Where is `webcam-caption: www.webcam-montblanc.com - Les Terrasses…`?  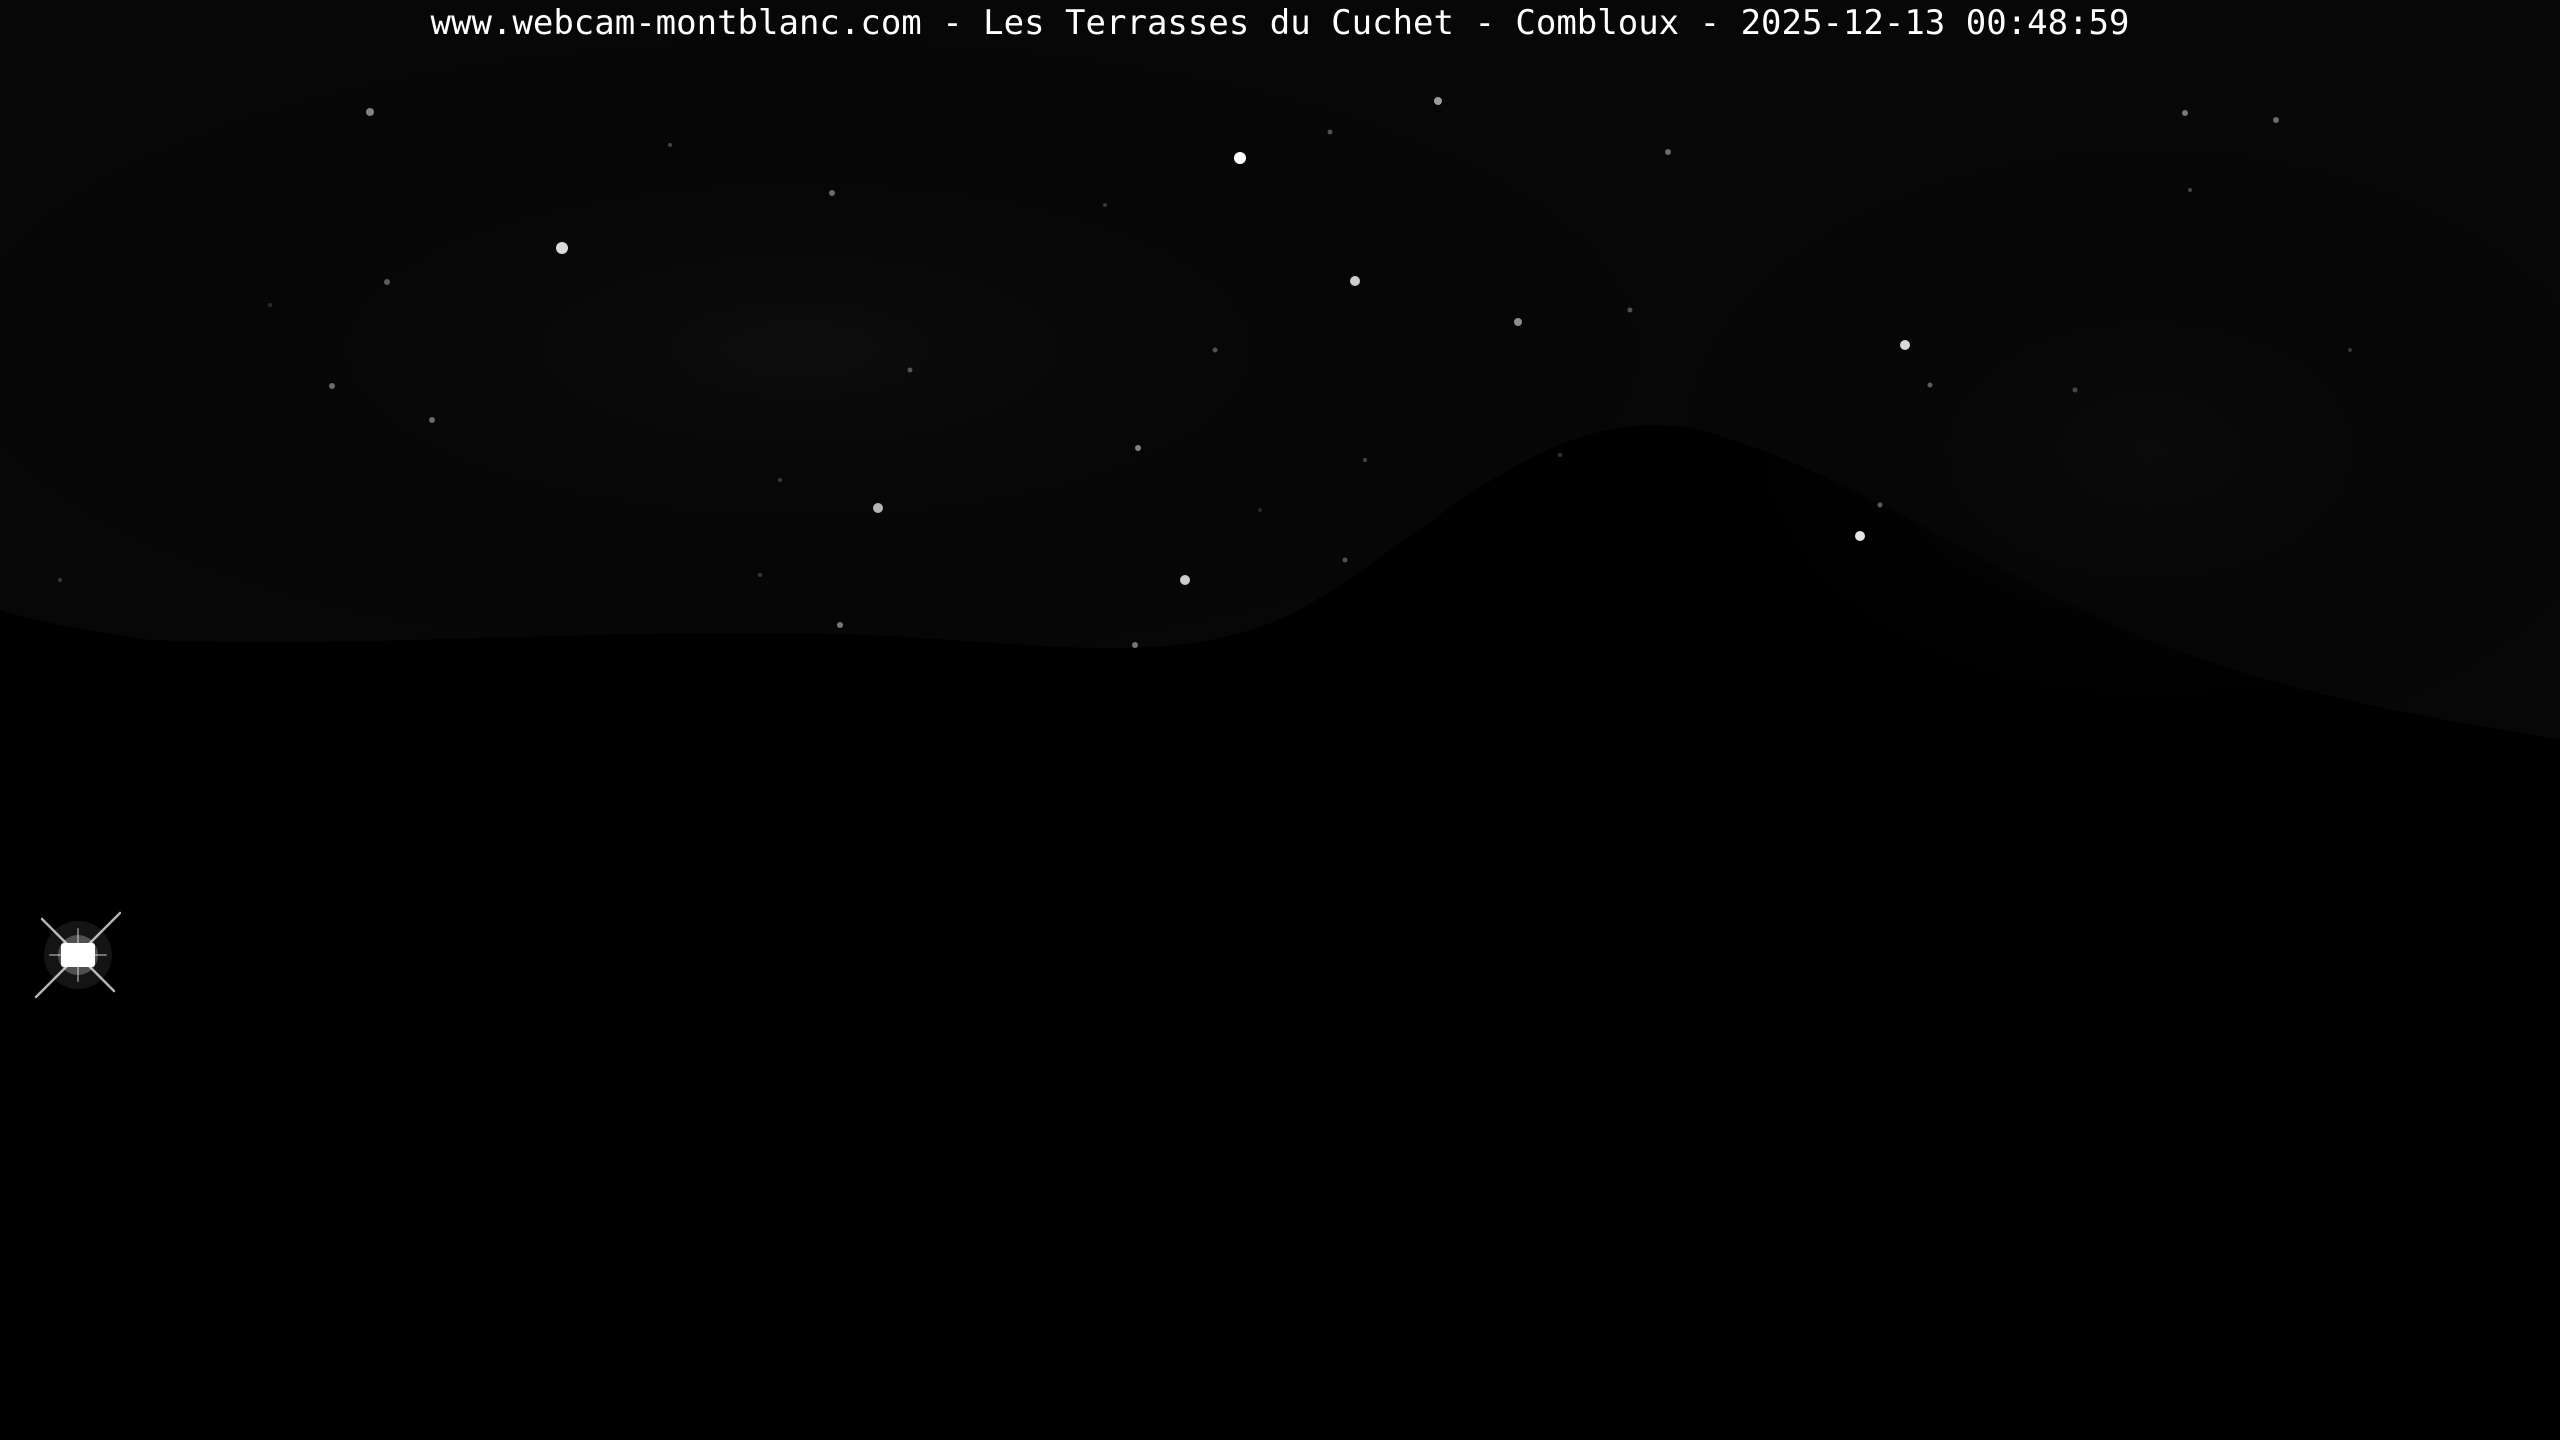 webcam-caption: www.webcam-montblanc.com - Les Terrasses… is located at coordinates (1280, 23).